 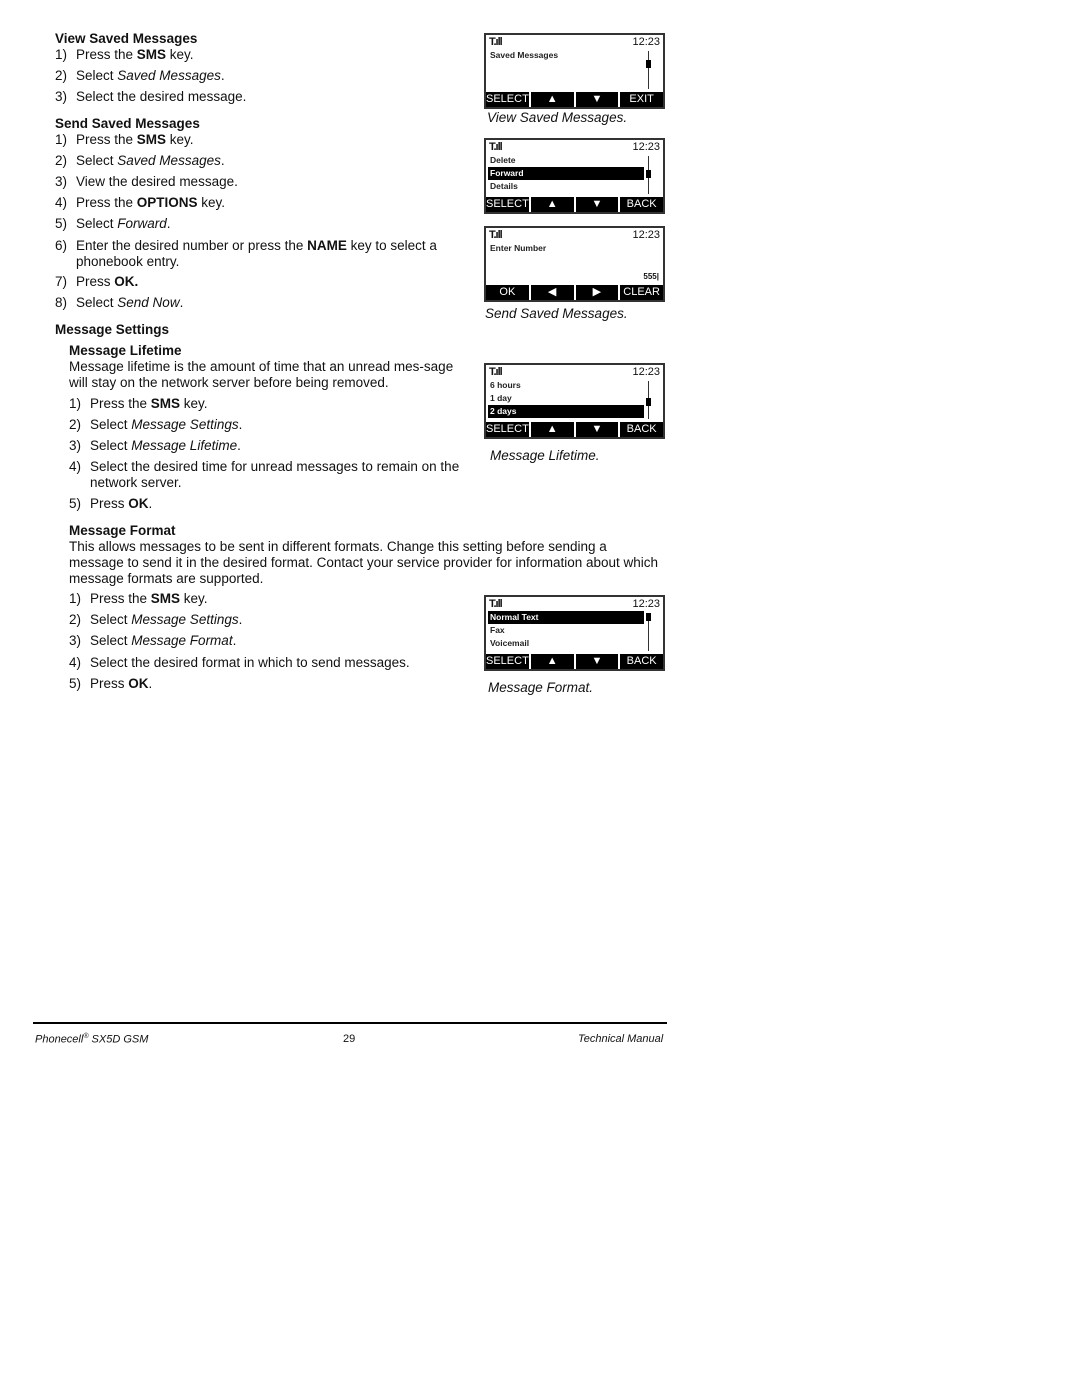 What do you see at coordinates (574, 71) in the screenshot?
I see `phone-screen-view-saved-messages: T.ıll 12:23 Saved Messages SELECT ▲ ▼ EXIT` at bounding box center [574, 71].